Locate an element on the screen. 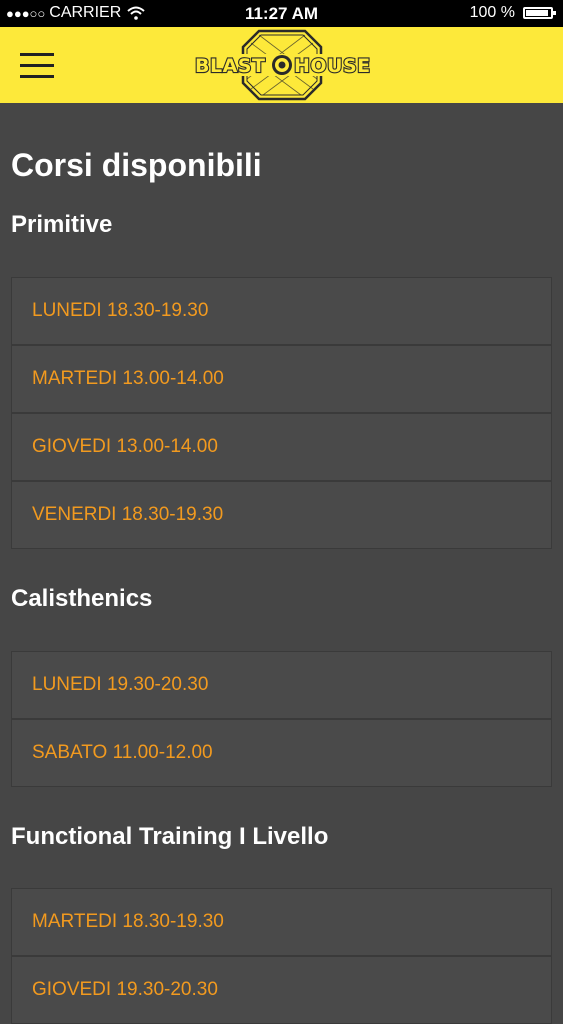 The width and height of the screenshot is (563, 1024). schedule-item: MARTEDI 13.00-14.00 is located at coordinates (281, 379).